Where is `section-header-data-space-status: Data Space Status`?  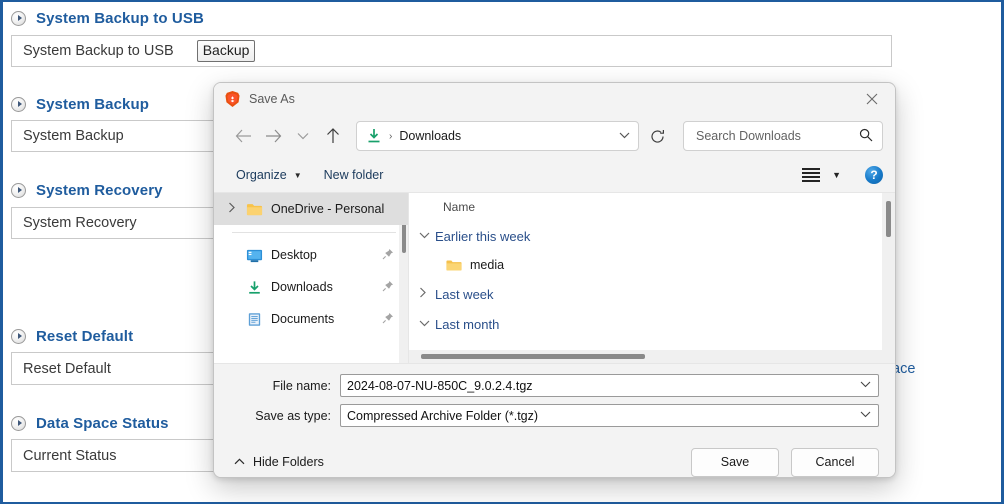 section-header-data-space-status: Data Space Status is located at coordinates (90, 423).